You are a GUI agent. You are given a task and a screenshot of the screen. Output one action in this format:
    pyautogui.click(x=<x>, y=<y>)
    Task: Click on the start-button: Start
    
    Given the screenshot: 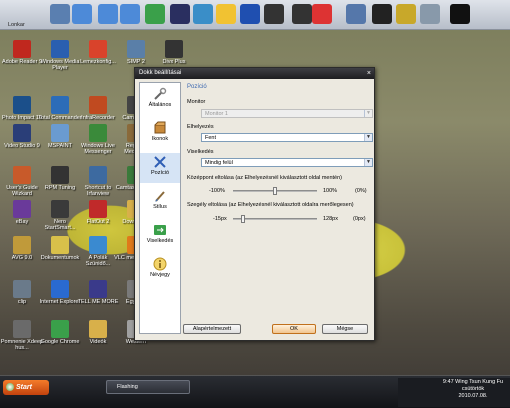 What is the action you would take?
    pyautogui.click(x=26, y=387)
    